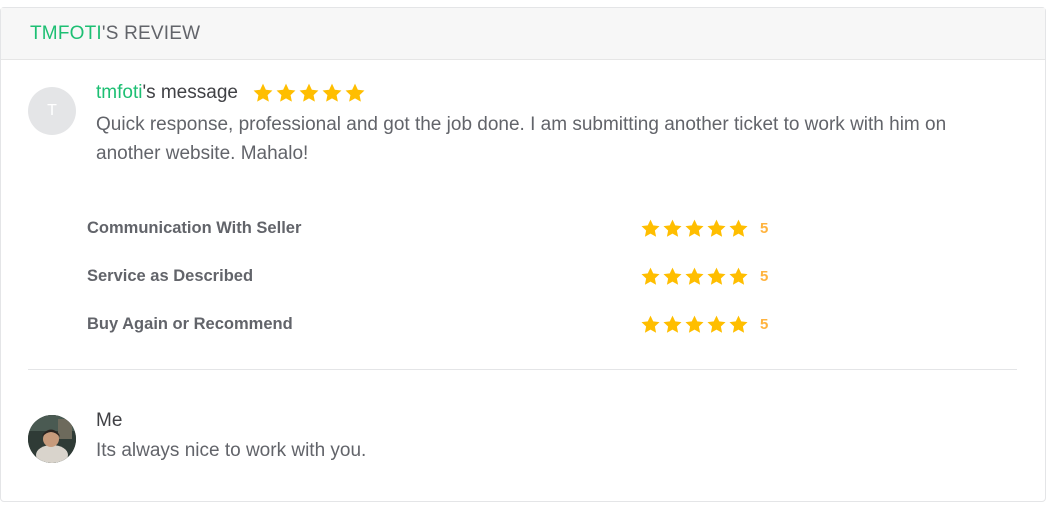  Describe the element at coordinates (119, 93) in the screenshot. I see `reviewer-name-link: tmfoti` at that location.